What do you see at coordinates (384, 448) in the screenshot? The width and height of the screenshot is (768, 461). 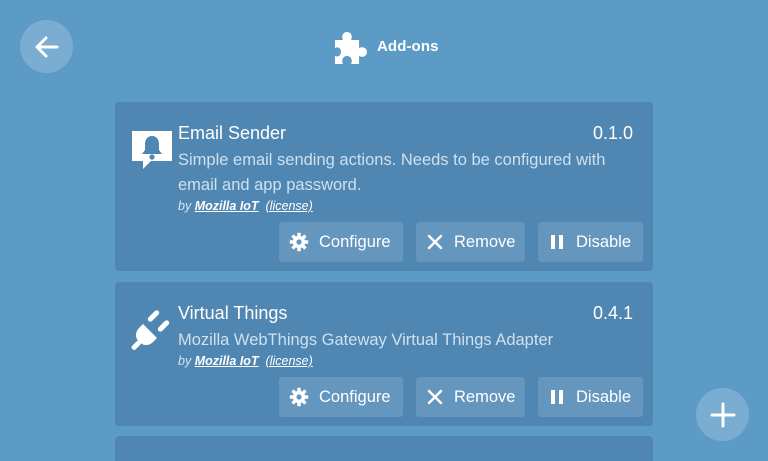 I see `addon-card-partial` at bounding box center [384, 448].